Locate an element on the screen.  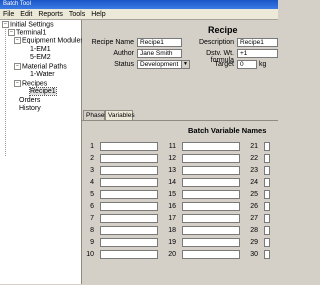
variable-number: 25 is located at coordinates (254, 194).